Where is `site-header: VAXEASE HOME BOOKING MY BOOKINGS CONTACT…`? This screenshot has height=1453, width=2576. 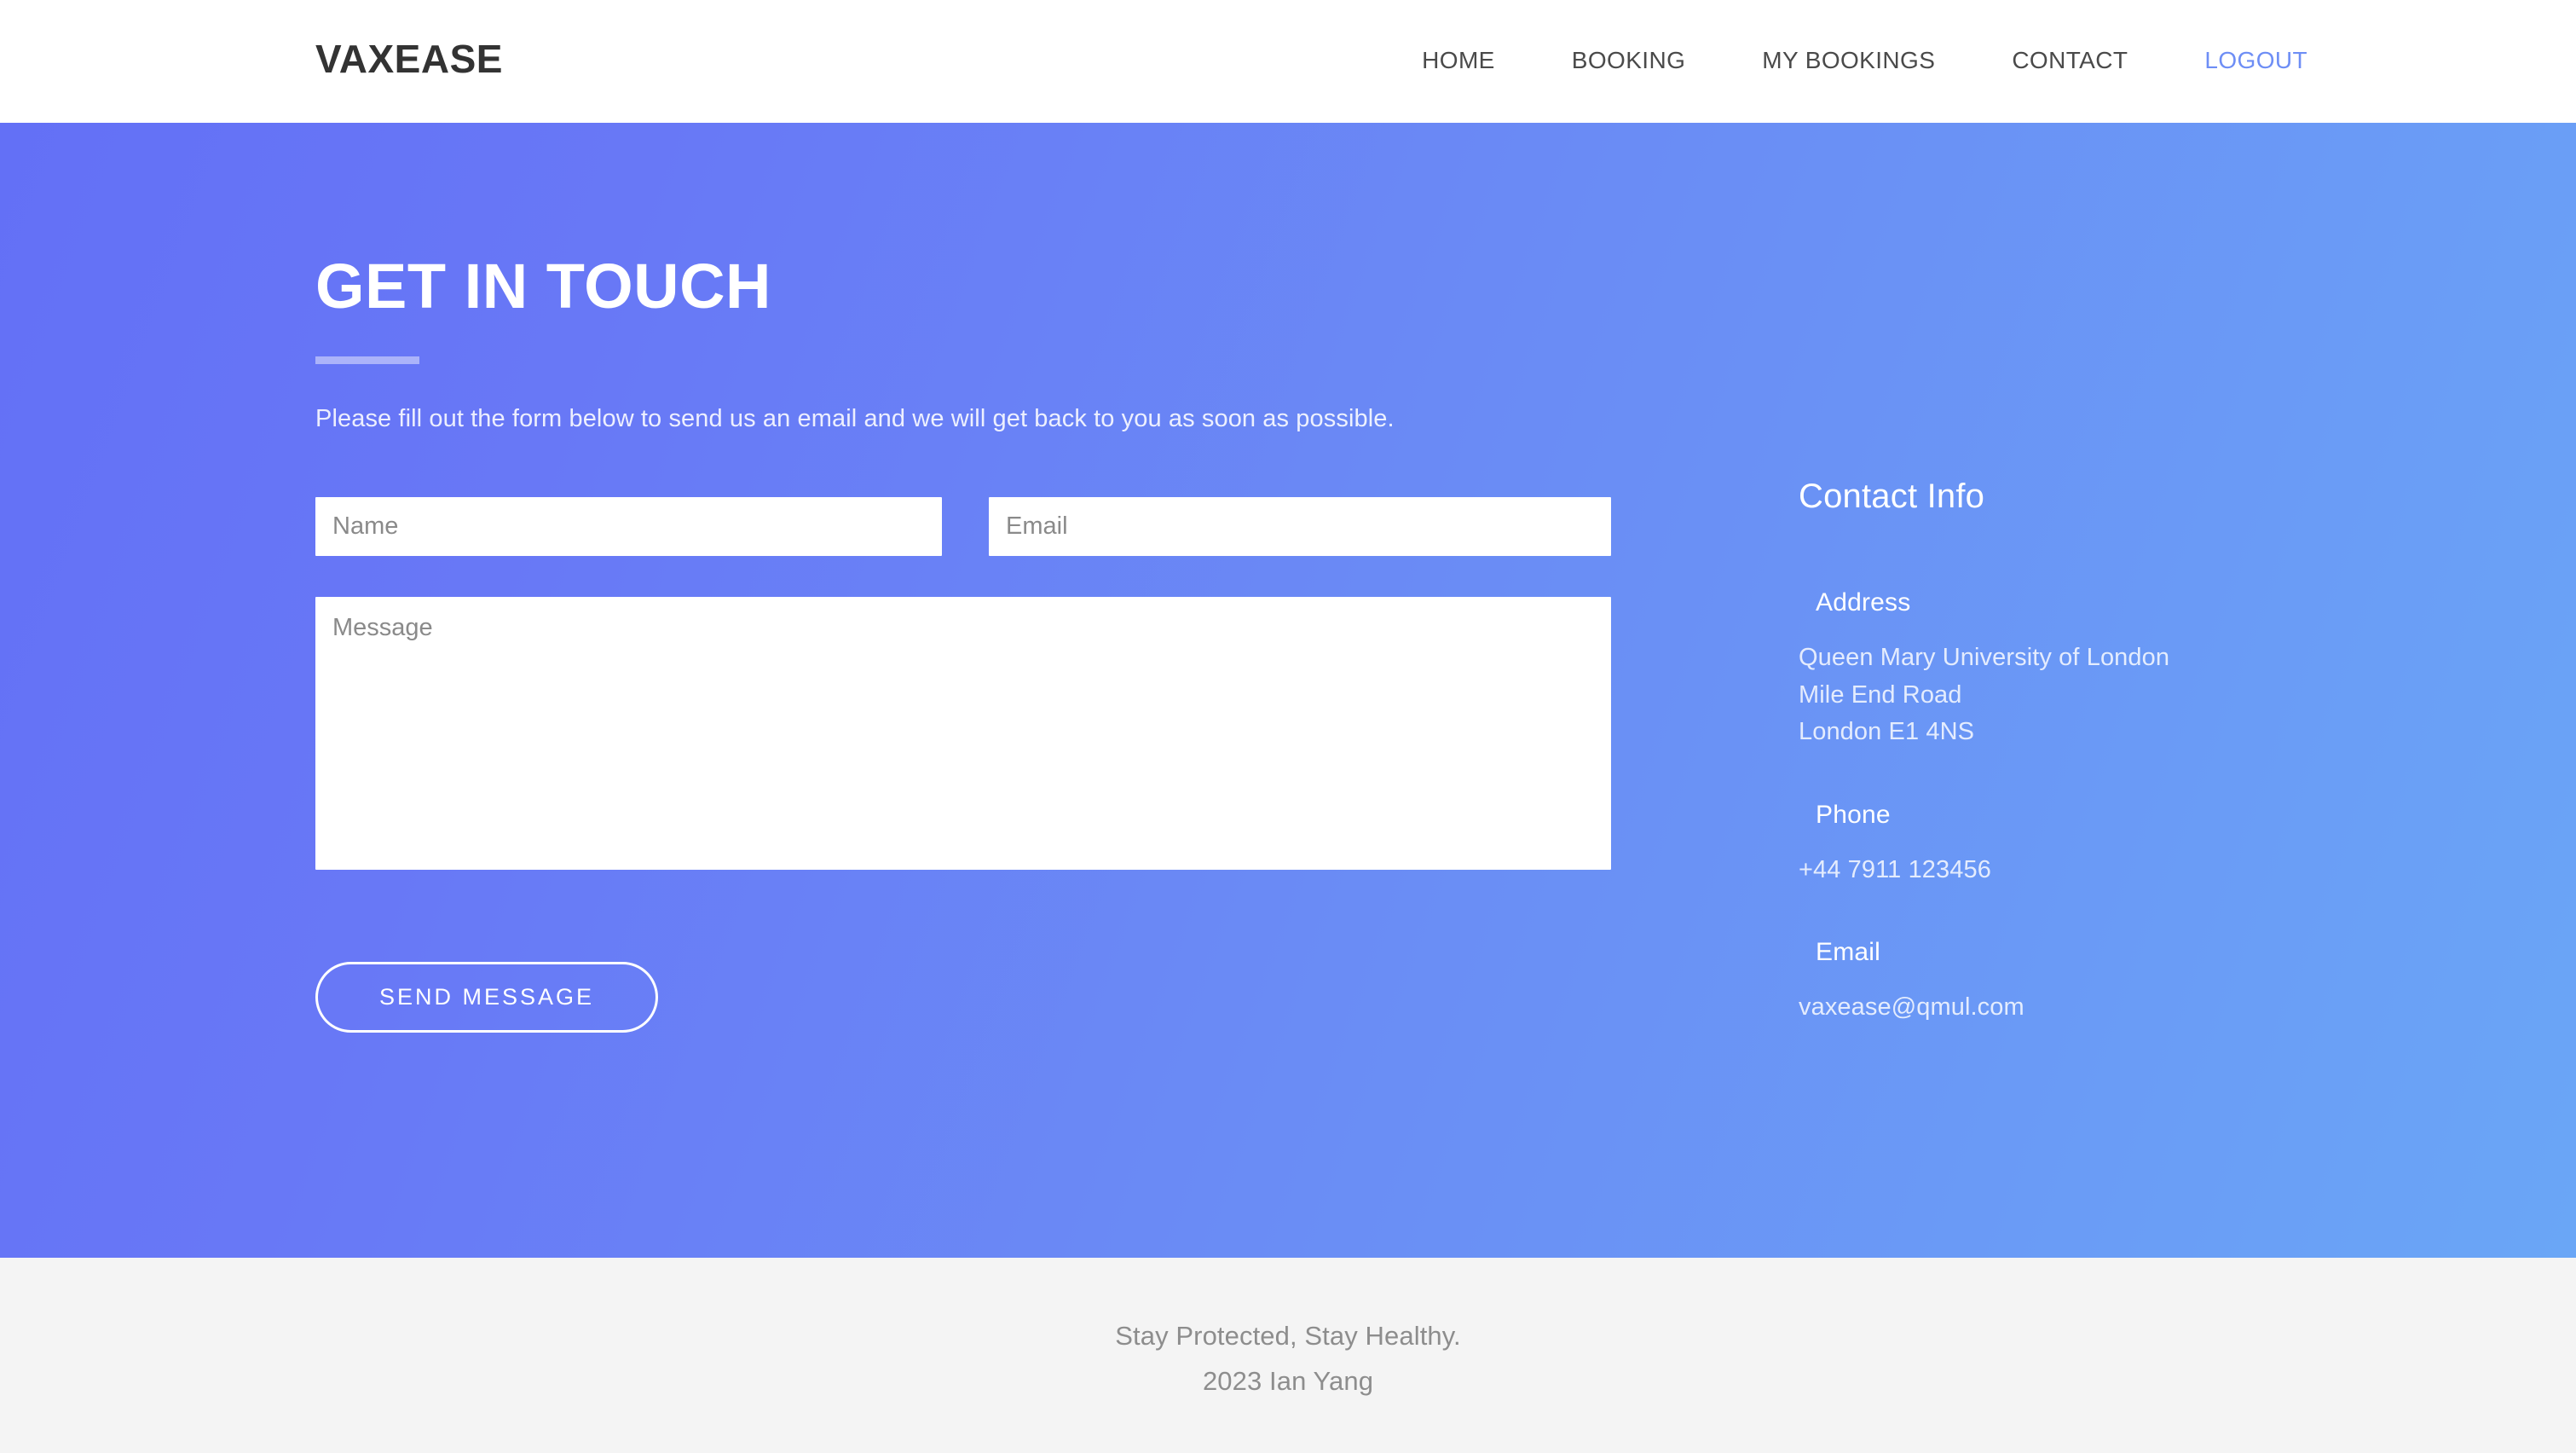
site-header: VAXEASE HOME BOOKING MY BOOKINGS CONTACT… is located at coordinates (1288, 61).